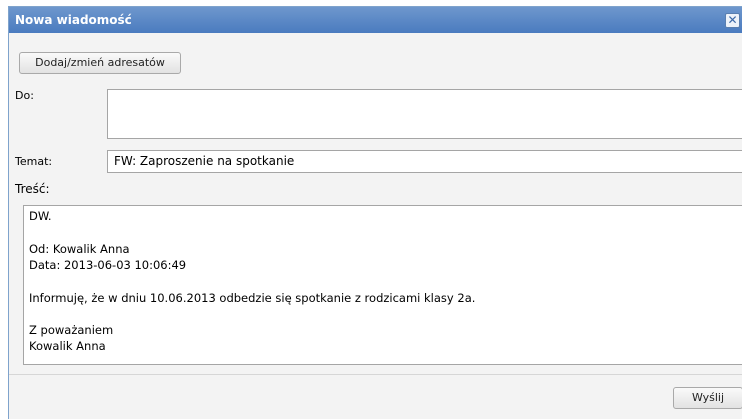 This screenshot has width=742, height=419. What do you see at coordinates (707, 398) in the screenshot?
I see `send-button: Wyślij` at bounding box center [707, 398].